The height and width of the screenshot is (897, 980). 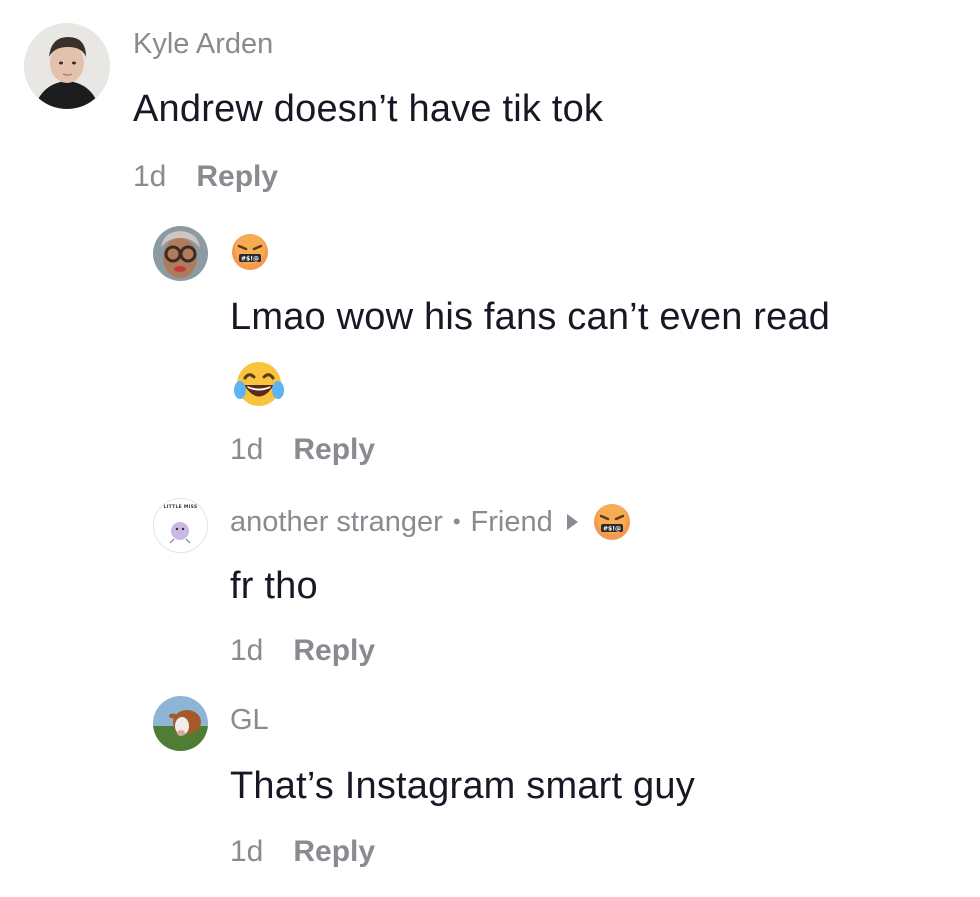 I want to click on play-arrow-icon, so click(x=572, y=522).